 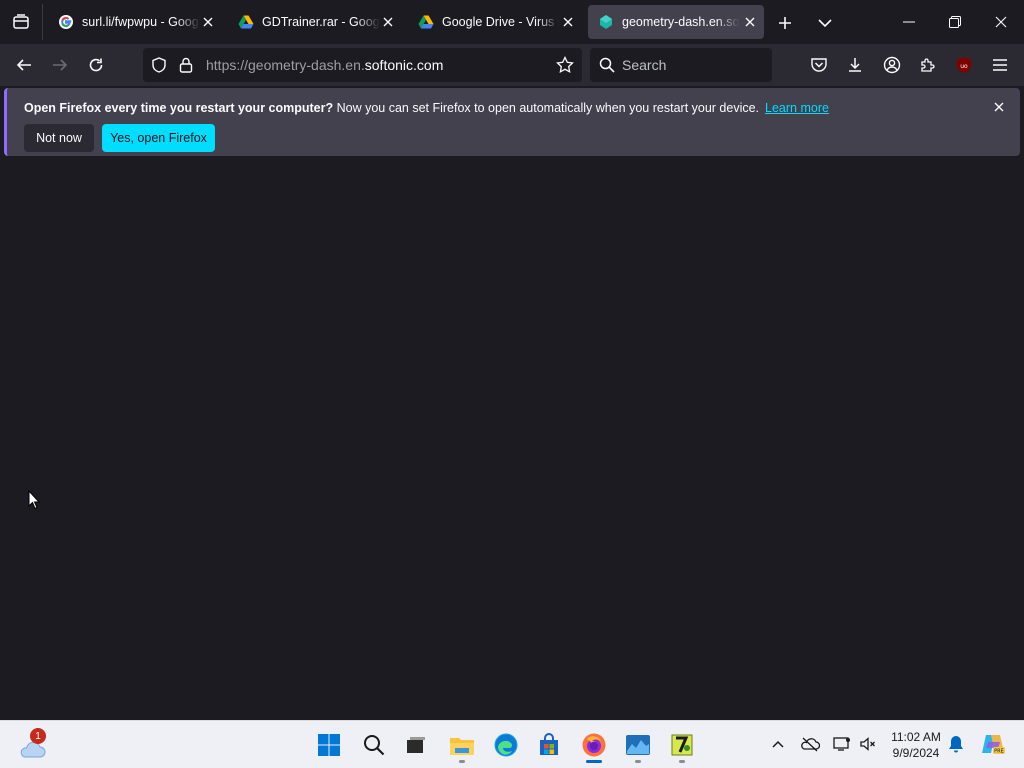 I want to click on svg-text: PRE, so click(x=999, y=752).